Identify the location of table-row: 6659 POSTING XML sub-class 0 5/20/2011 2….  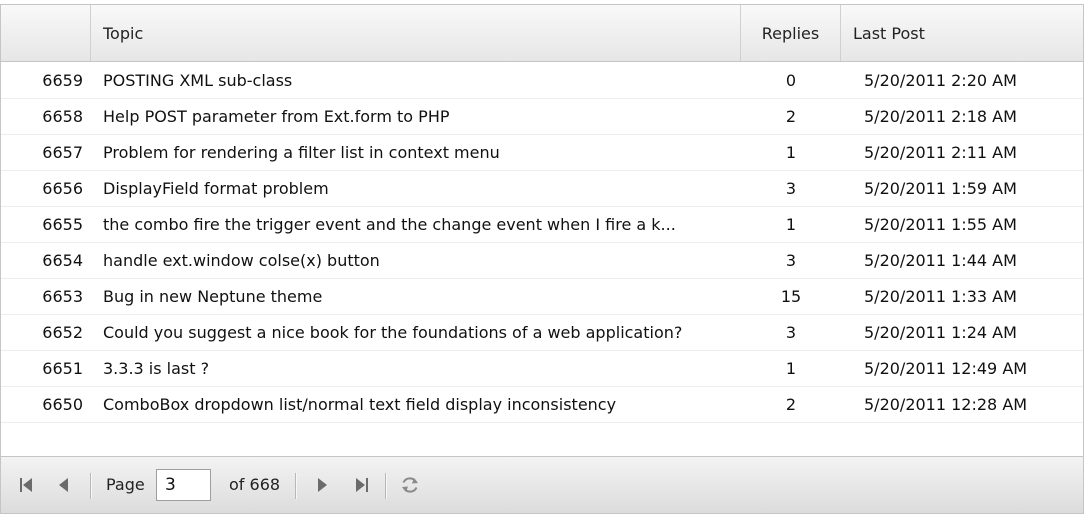
(542, 80).